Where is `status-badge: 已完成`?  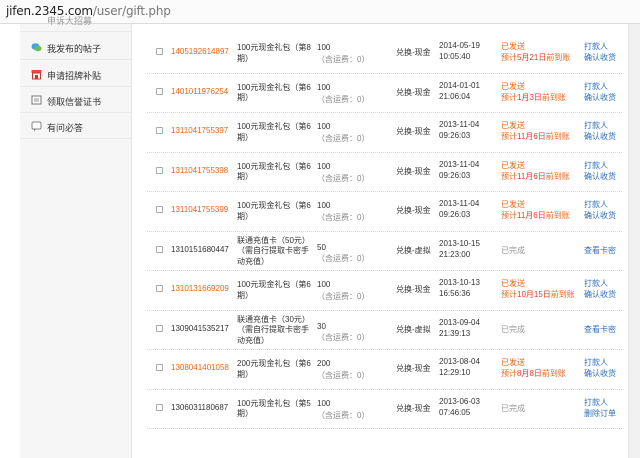 status-badge: 已完成 is located at coordinates (513, 408).